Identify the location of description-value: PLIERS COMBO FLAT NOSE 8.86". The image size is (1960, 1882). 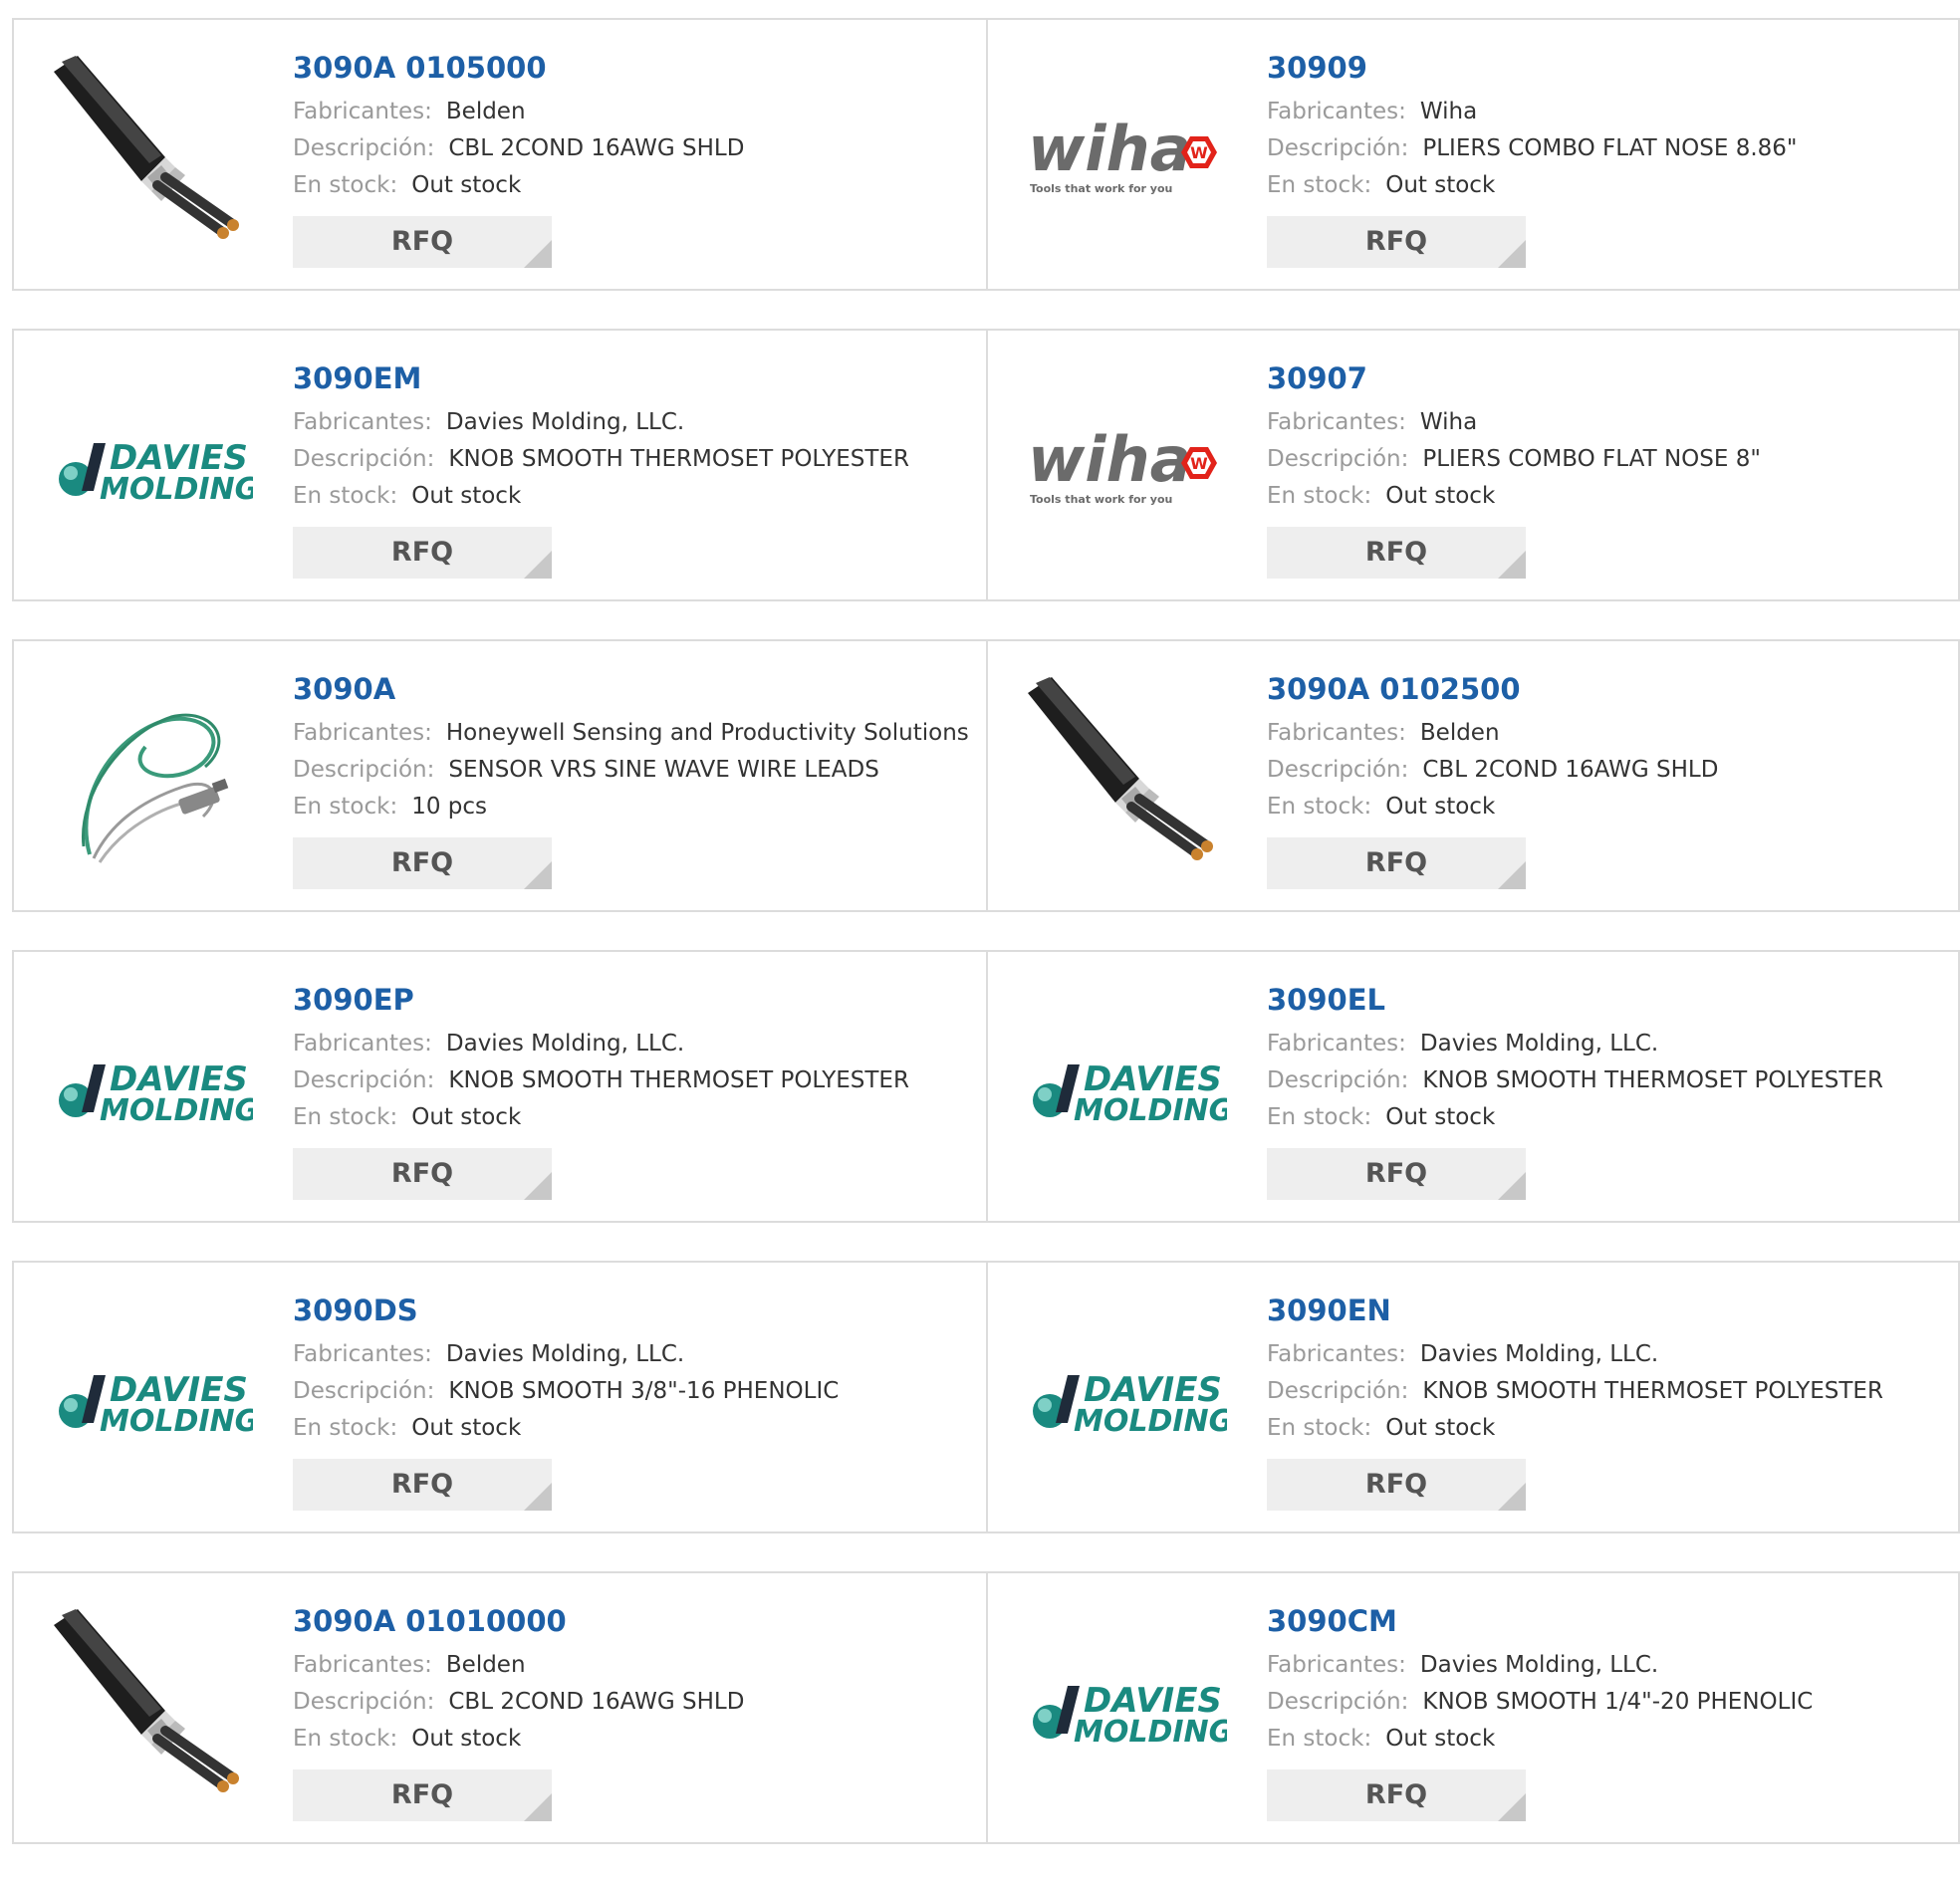
(1610, 148).